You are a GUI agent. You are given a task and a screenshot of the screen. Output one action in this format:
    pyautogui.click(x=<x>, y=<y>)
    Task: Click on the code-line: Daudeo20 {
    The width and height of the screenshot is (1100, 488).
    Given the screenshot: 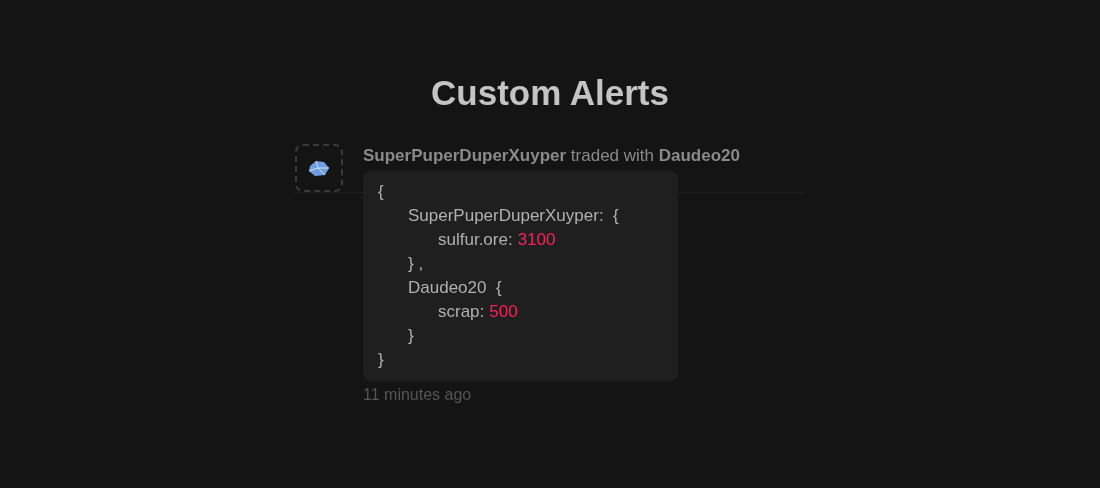 What is the action you would take?
    pyautogui.click(x=455, y=288)
    